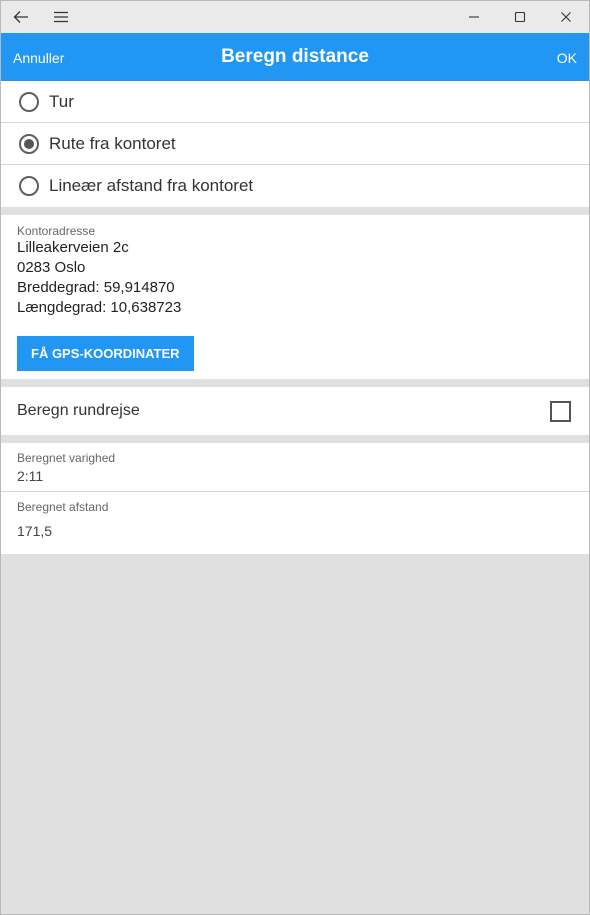  What do you see at coordinates (30, 476) in the screenshot?
I see `calculated-duration-value: 2:11` at bounding box center [30, 476].